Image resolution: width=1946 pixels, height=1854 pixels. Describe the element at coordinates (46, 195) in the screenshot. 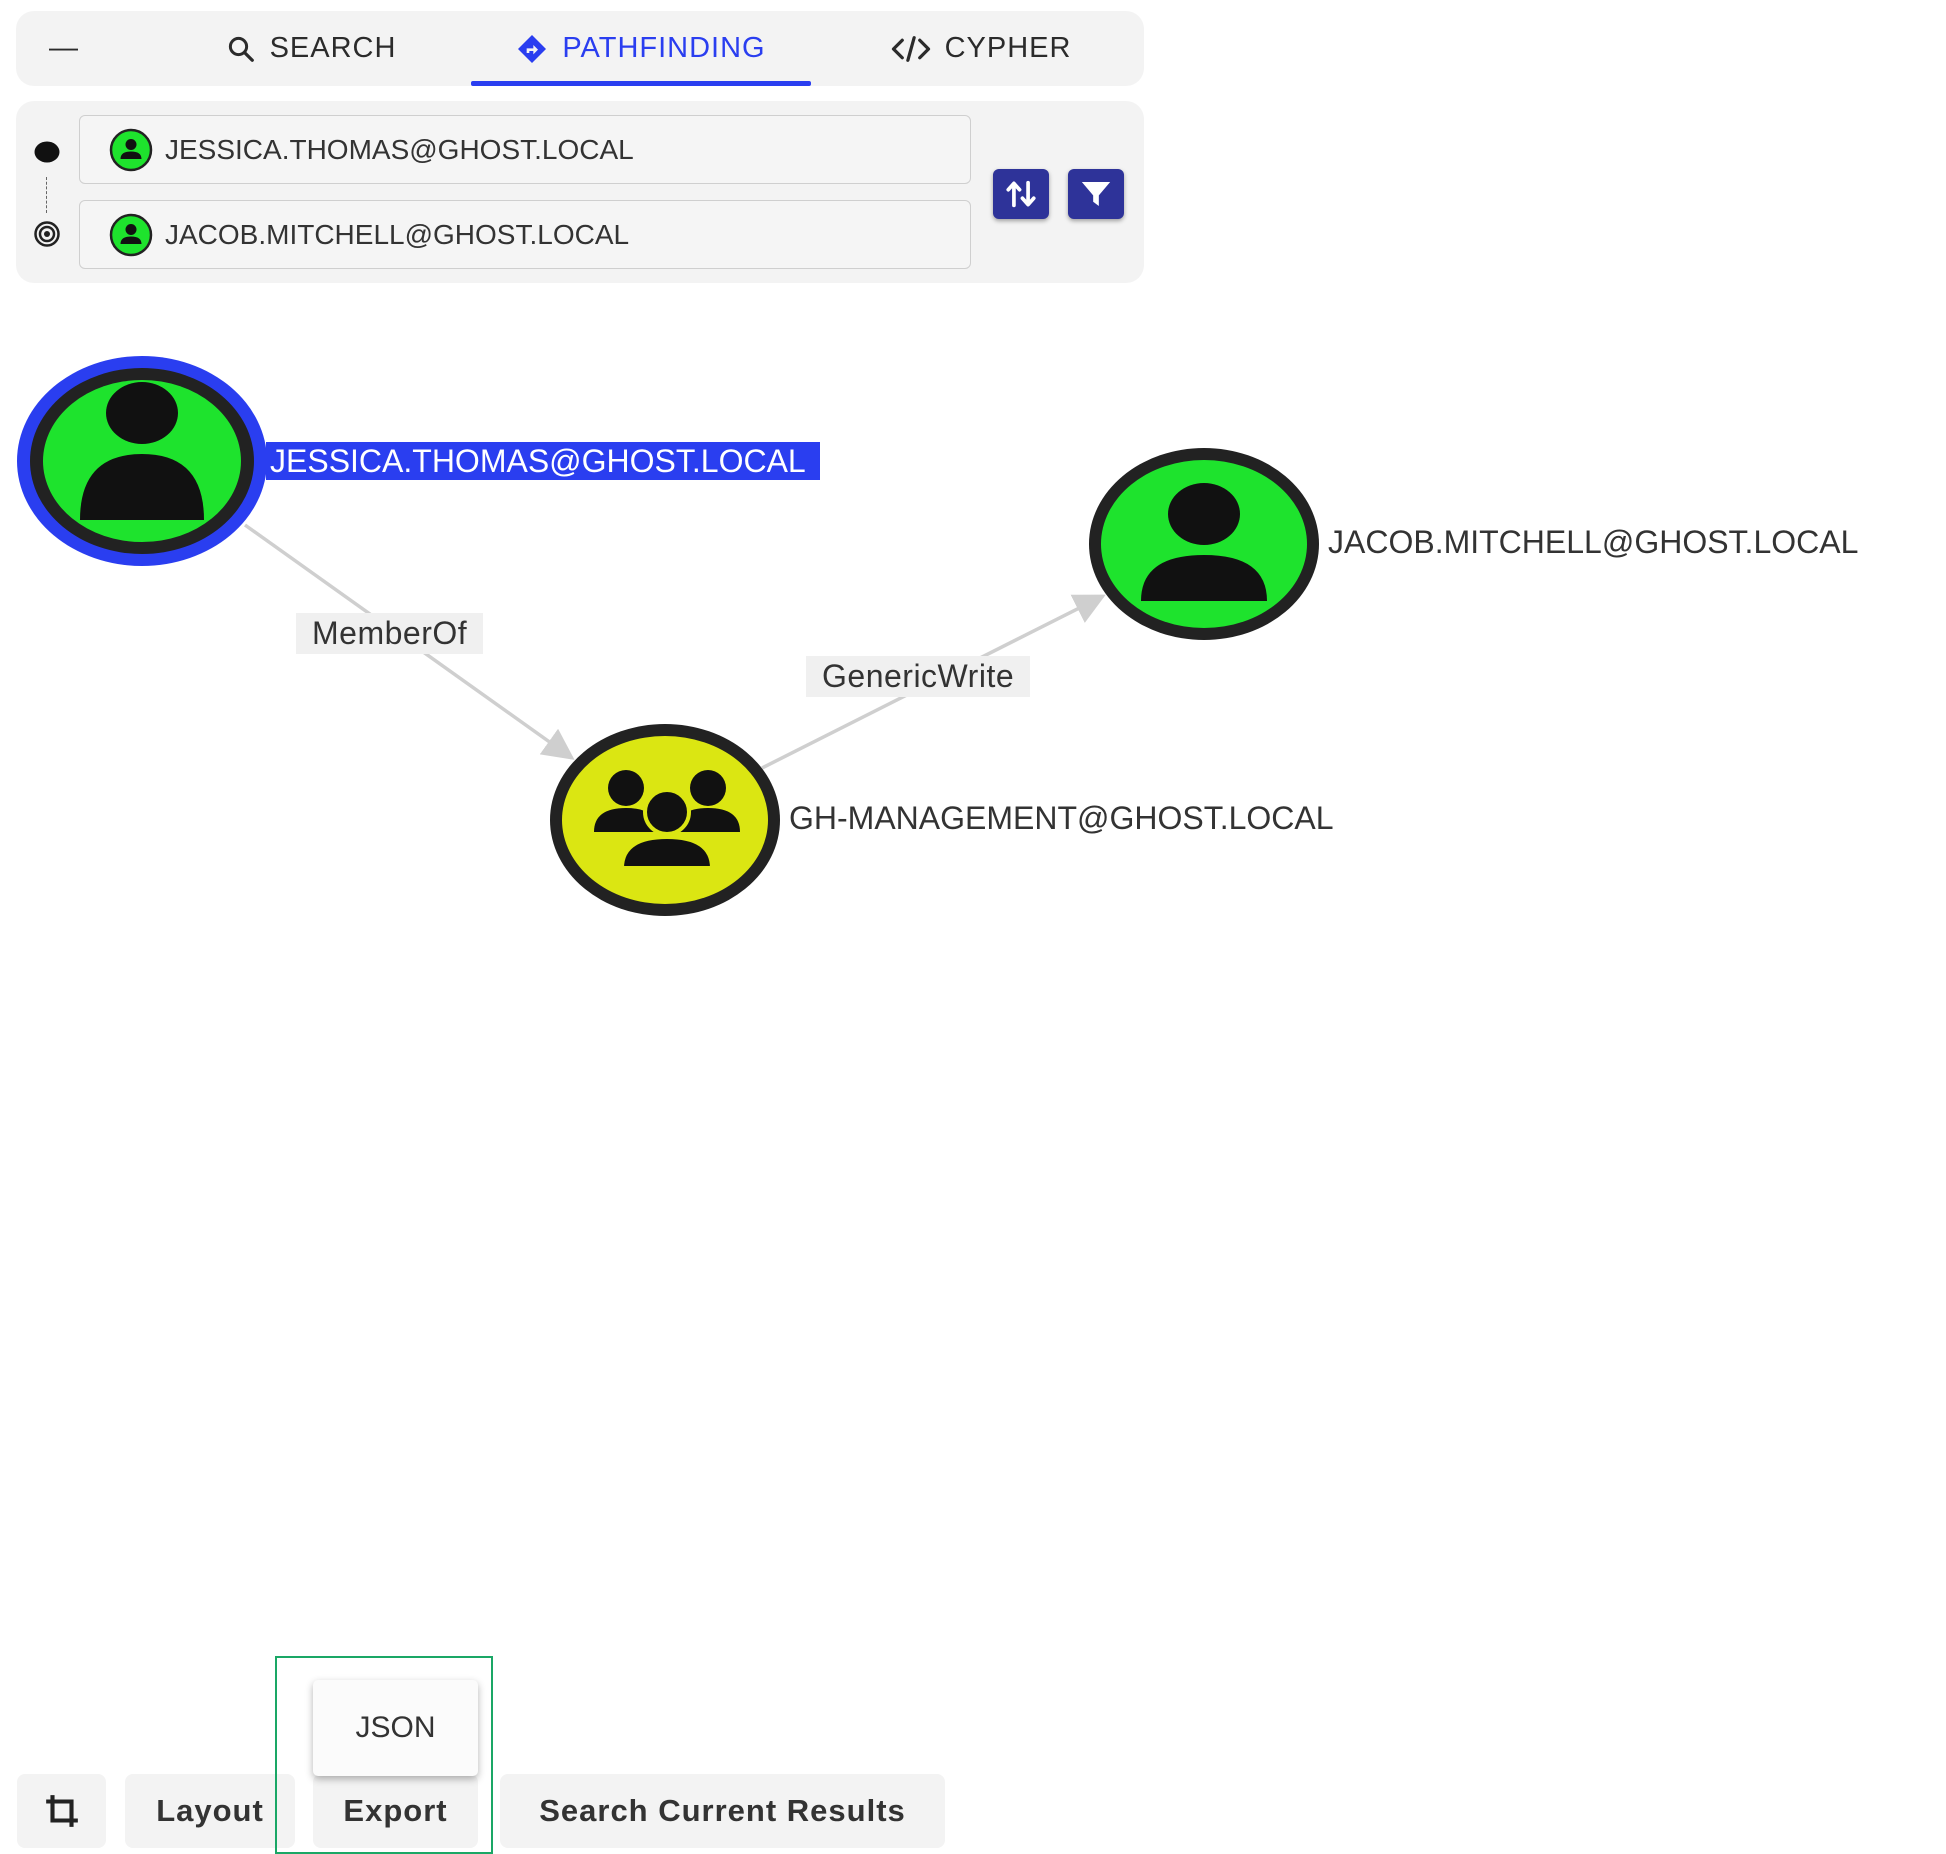

I see `path-connector` at that location.